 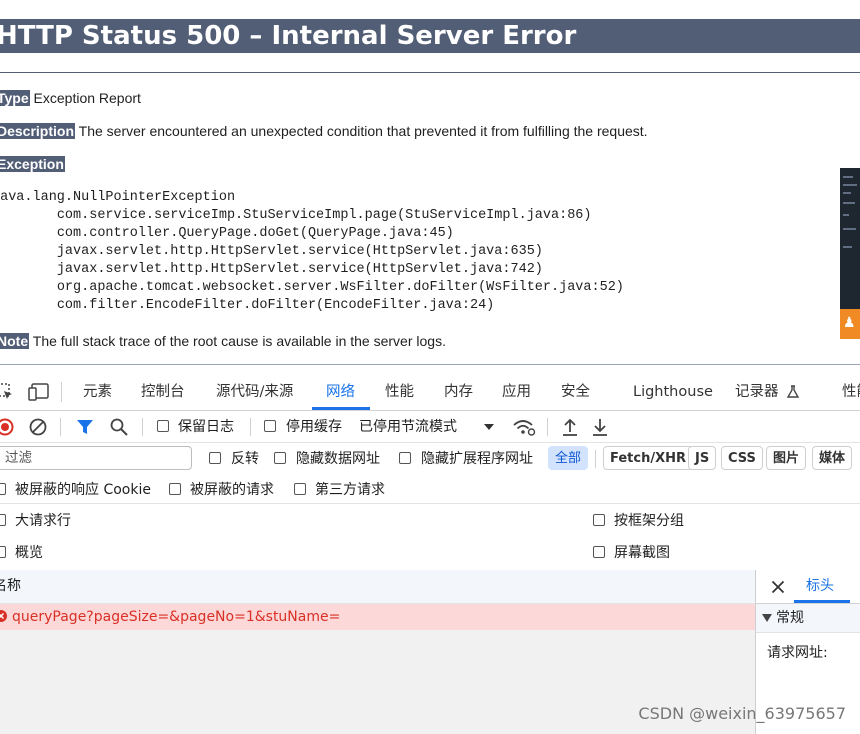 I want to click on inspect-element-icon, so click(x=7, y=392).